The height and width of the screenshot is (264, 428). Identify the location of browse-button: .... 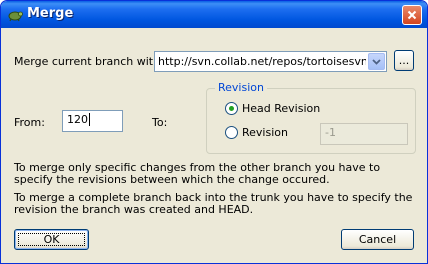
(404, 60).